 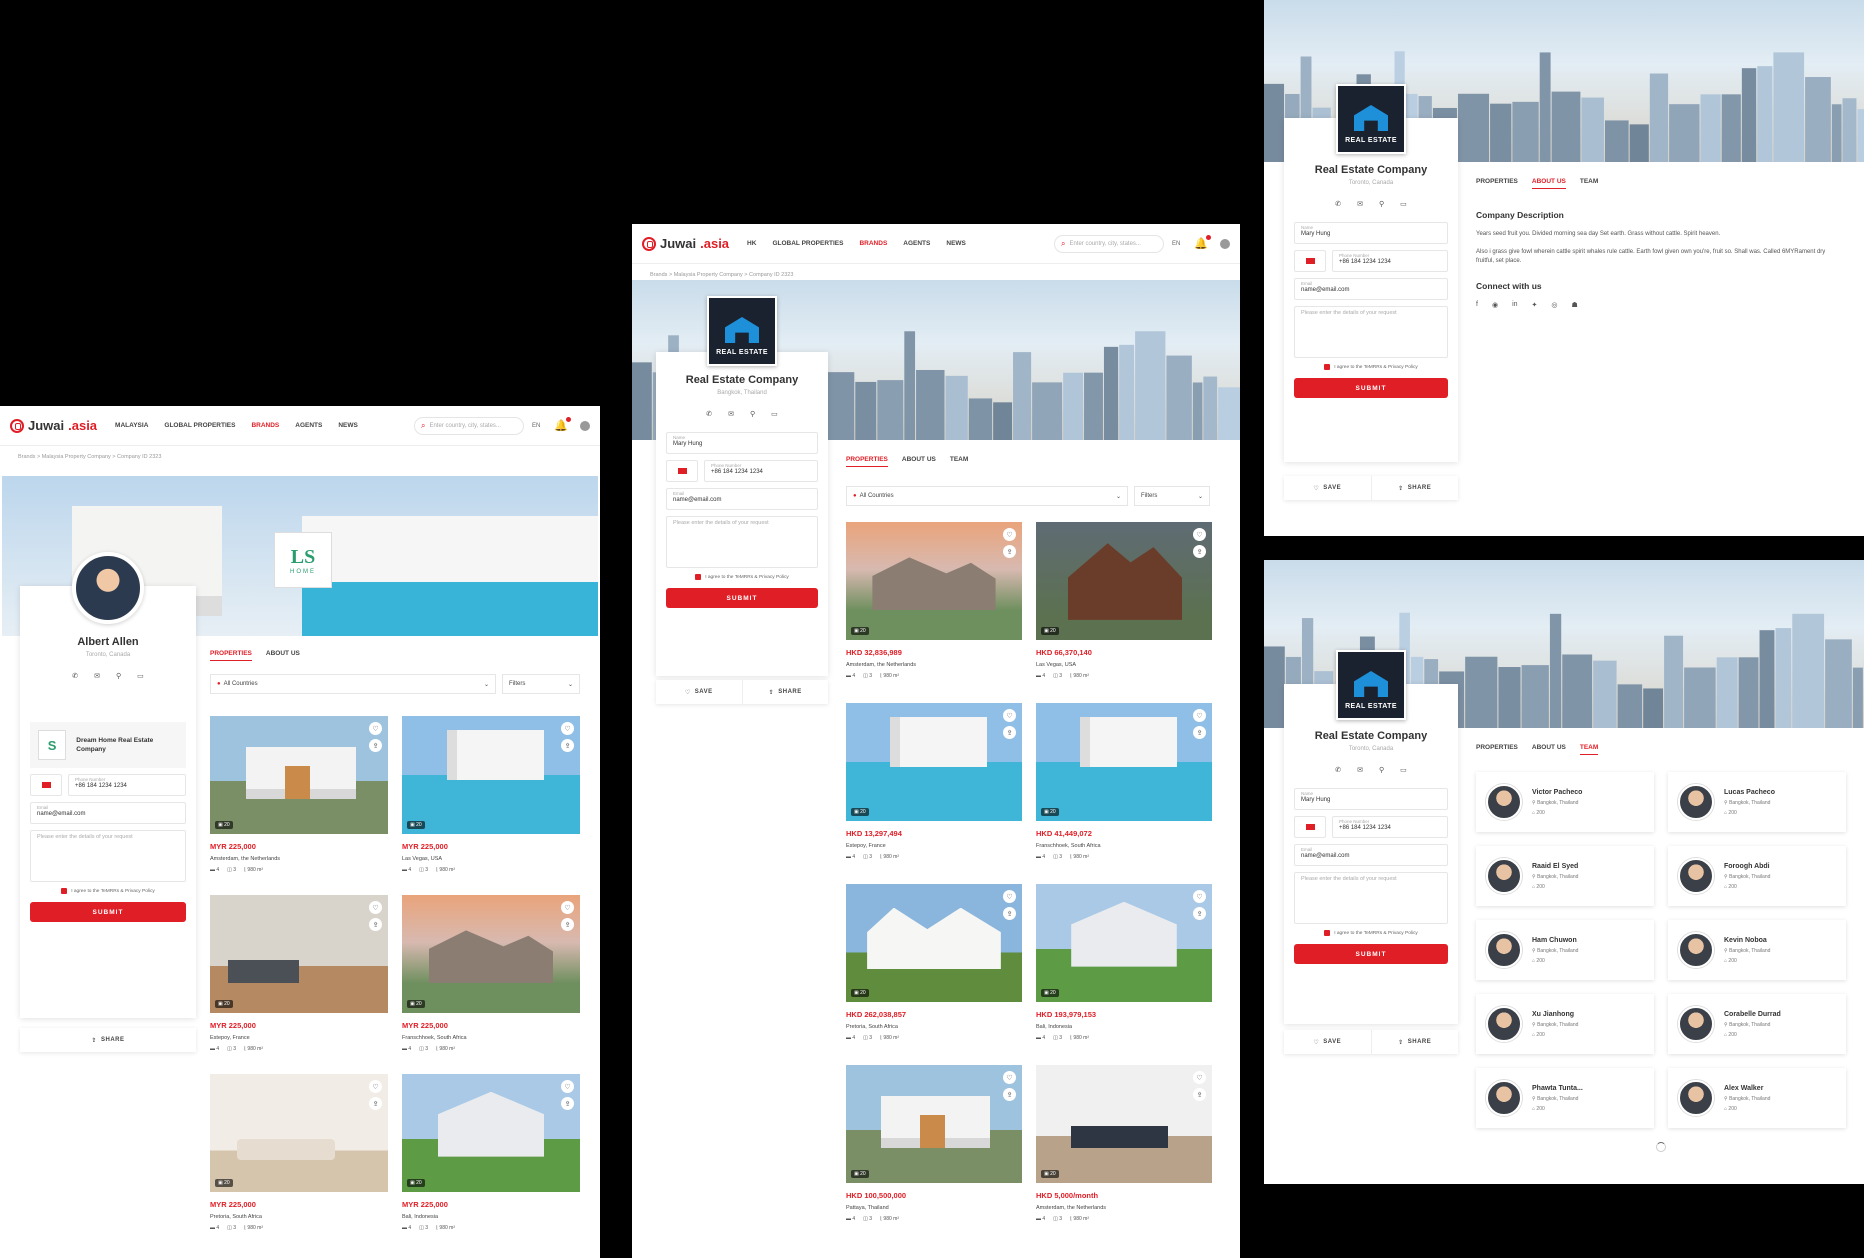 I want to click on agent-brand: S Dream Home Real Estate Company, so click(x=108, y=745).